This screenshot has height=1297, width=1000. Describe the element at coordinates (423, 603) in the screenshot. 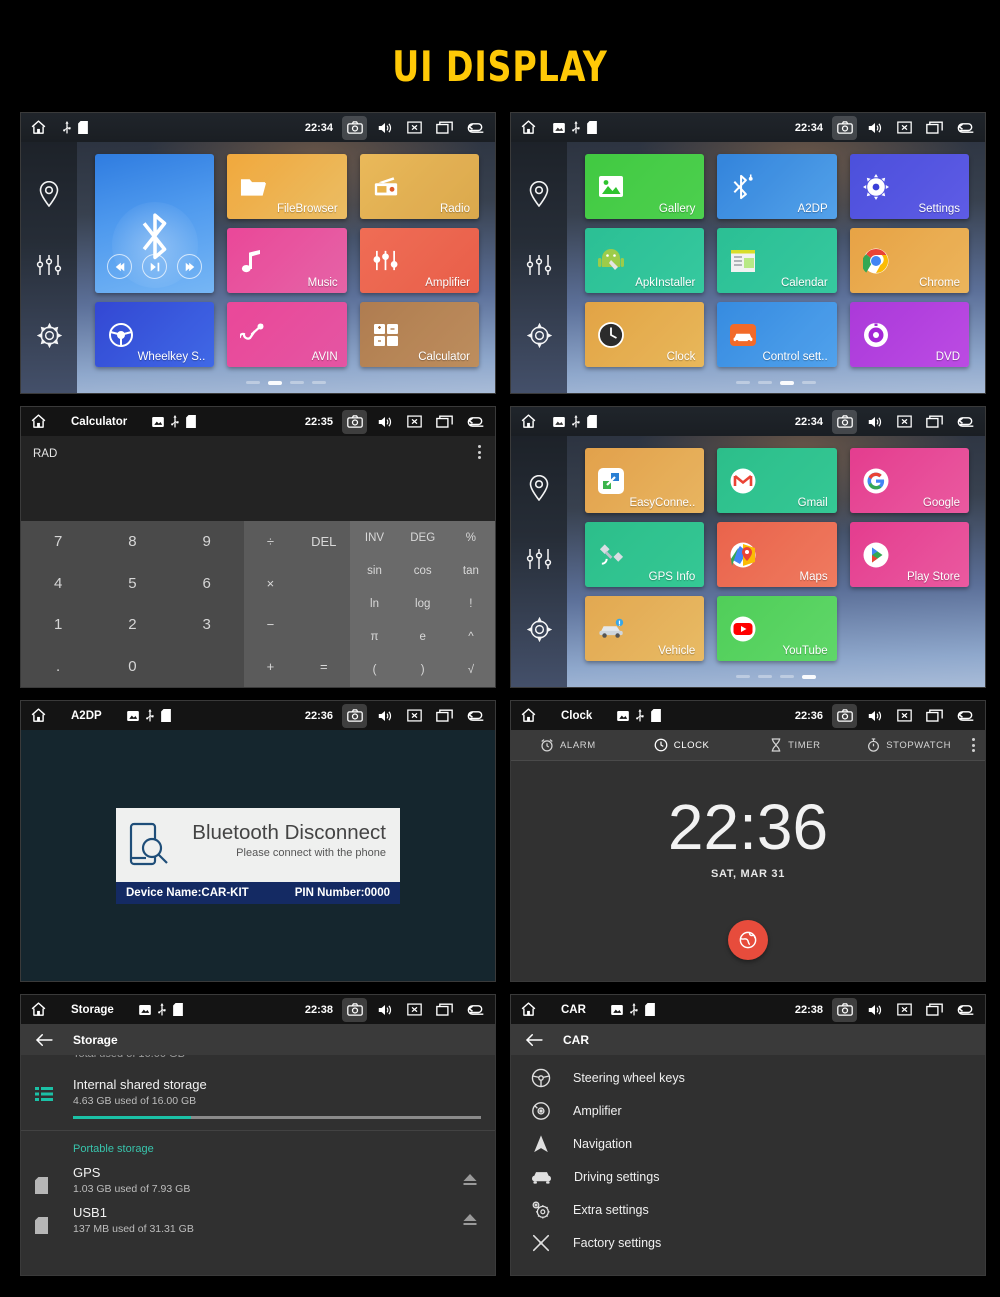

I see `key-log: log` at that location.